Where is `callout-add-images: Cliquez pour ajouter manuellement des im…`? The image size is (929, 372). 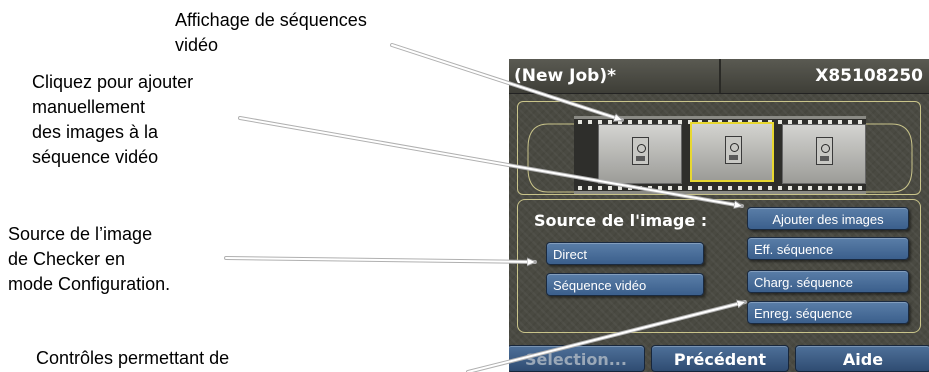 callout-add-images: Cliquez pour ajouter manuellement des im… is located at coordinates (112, 120).